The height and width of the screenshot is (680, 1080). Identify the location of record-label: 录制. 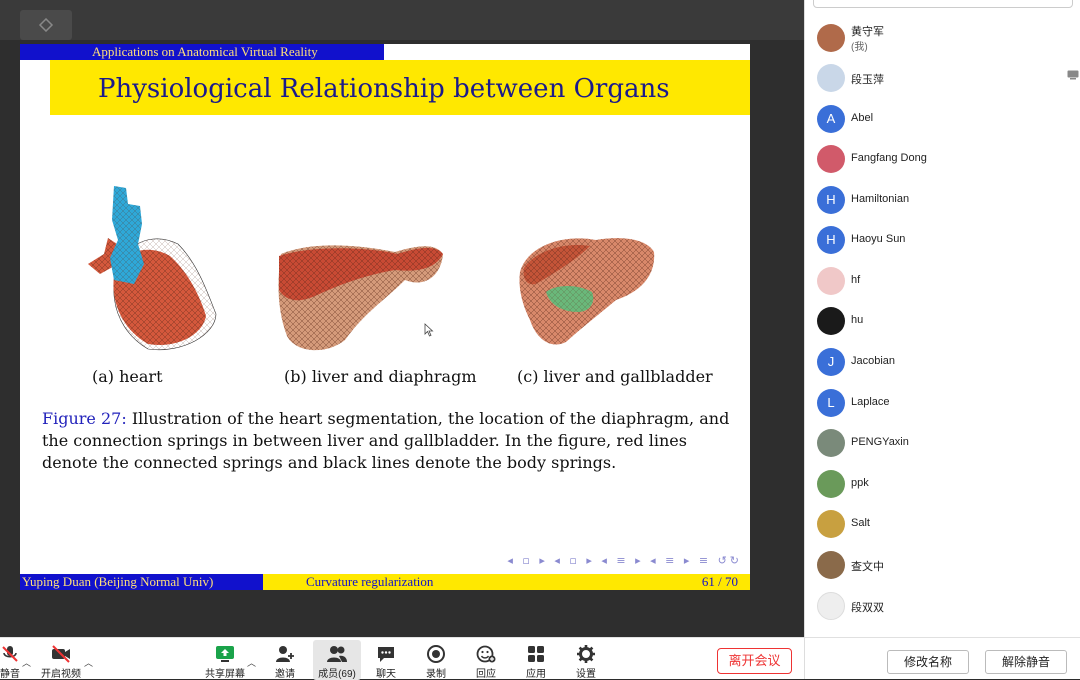
(436, 674).